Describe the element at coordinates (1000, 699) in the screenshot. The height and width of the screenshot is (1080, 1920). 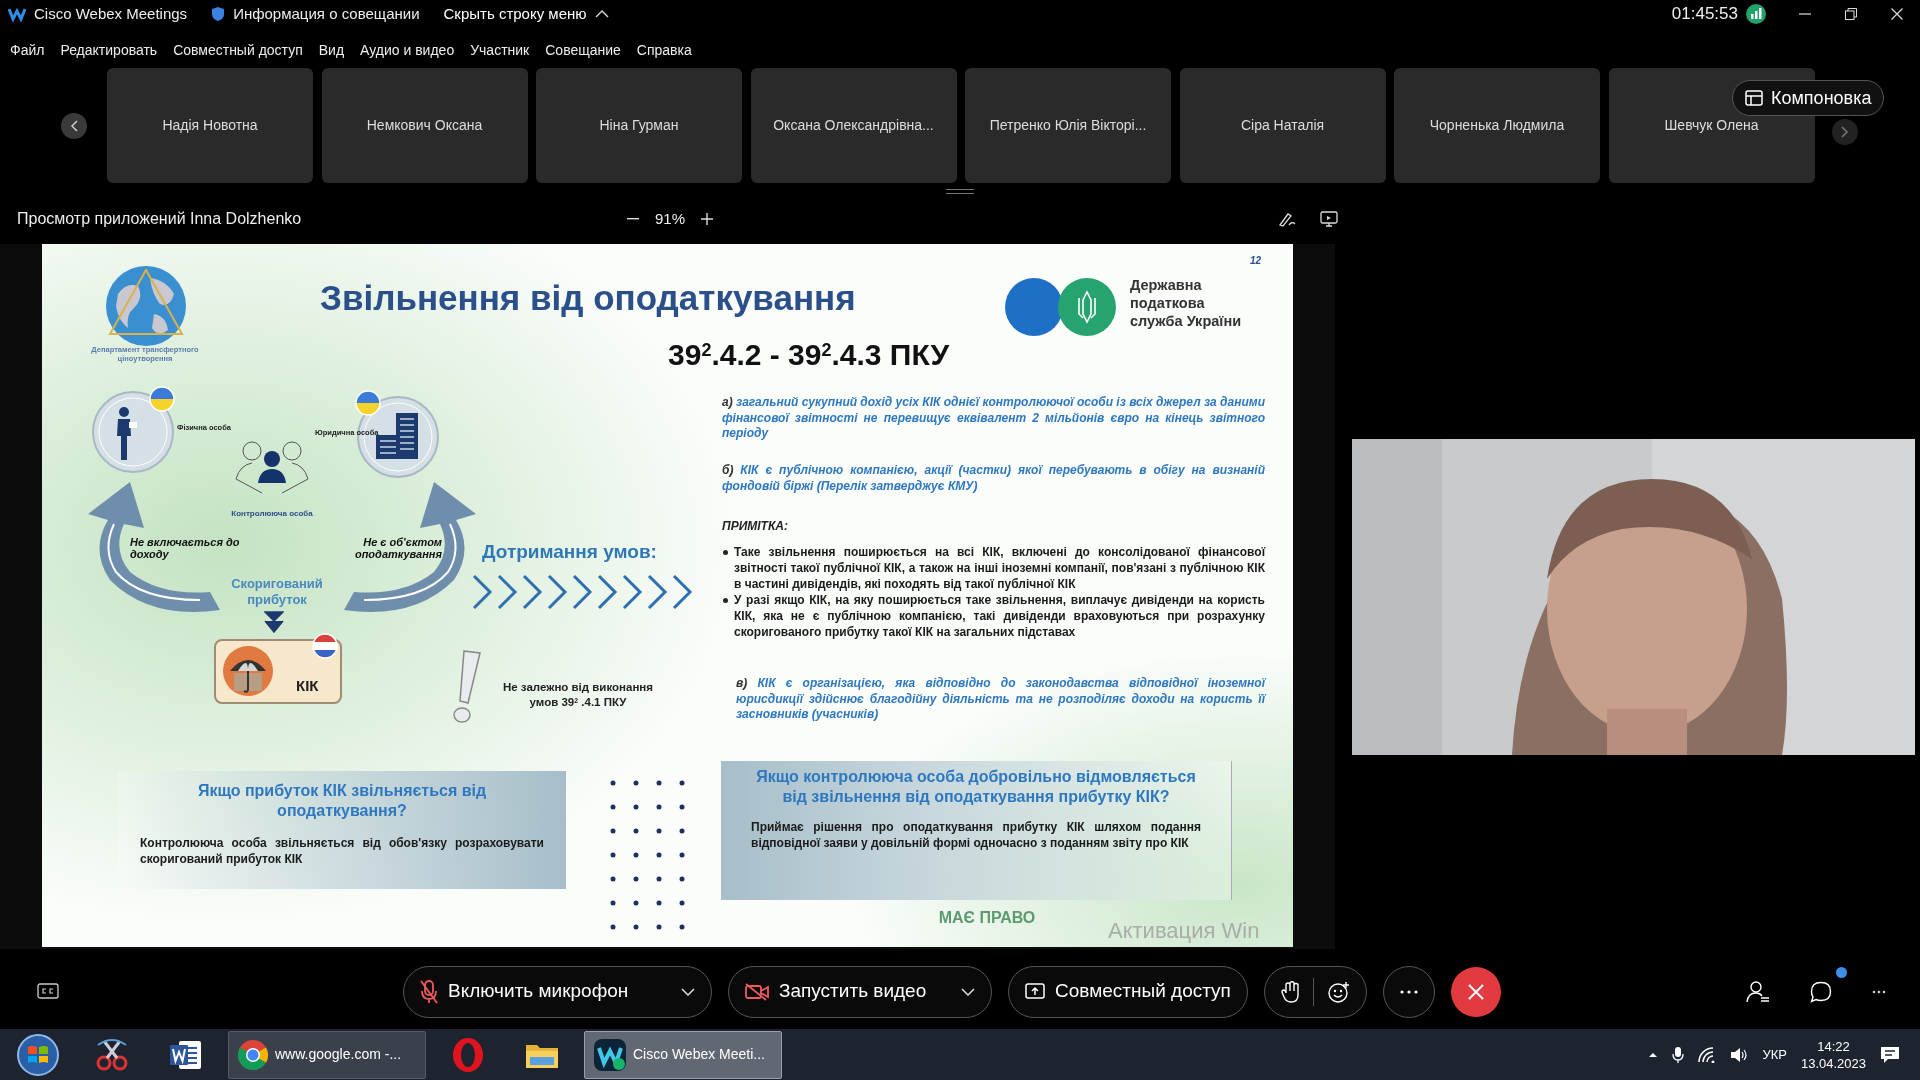
I see `condition-text: в) КІК є організацією, яка відповідно до законодавства відповідної іноземної юрисдикції здійснює благодійну діяльність та не розподіляє доходи на користь її засновників (учасників)` at that location.